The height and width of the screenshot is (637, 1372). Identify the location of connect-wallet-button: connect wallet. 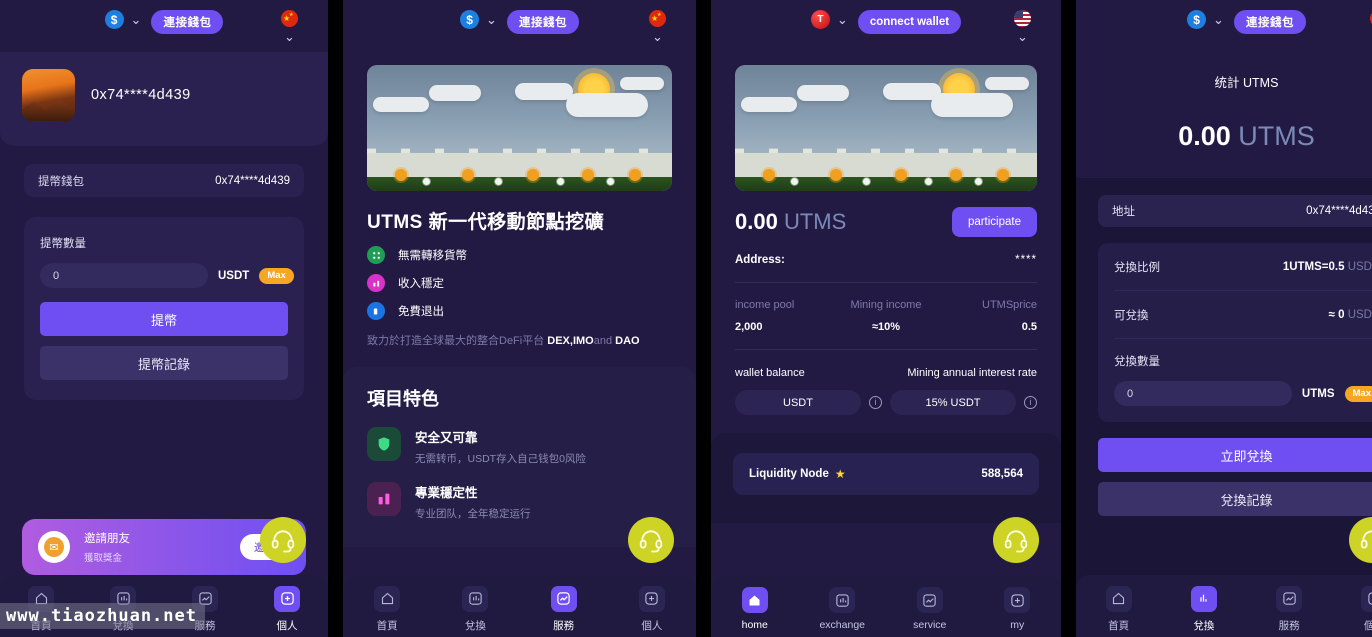
(909, 22).